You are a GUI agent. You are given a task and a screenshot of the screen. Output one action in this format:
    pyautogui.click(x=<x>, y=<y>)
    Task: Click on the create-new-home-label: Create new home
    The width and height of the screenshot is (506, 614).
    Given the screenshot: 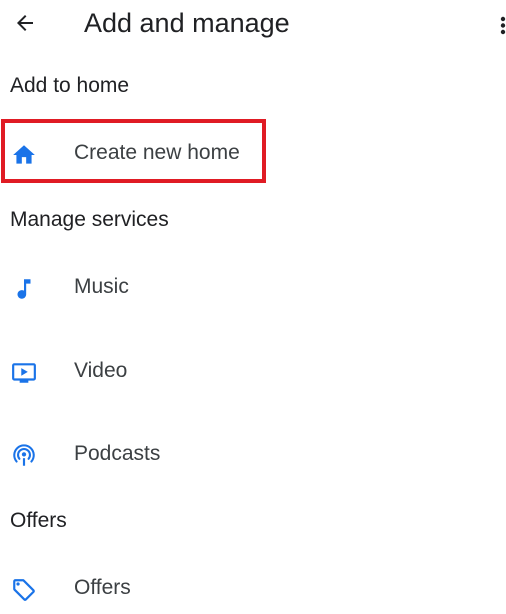 What is the action you would take?
    pyautogui.click(x=157, y=152)
    